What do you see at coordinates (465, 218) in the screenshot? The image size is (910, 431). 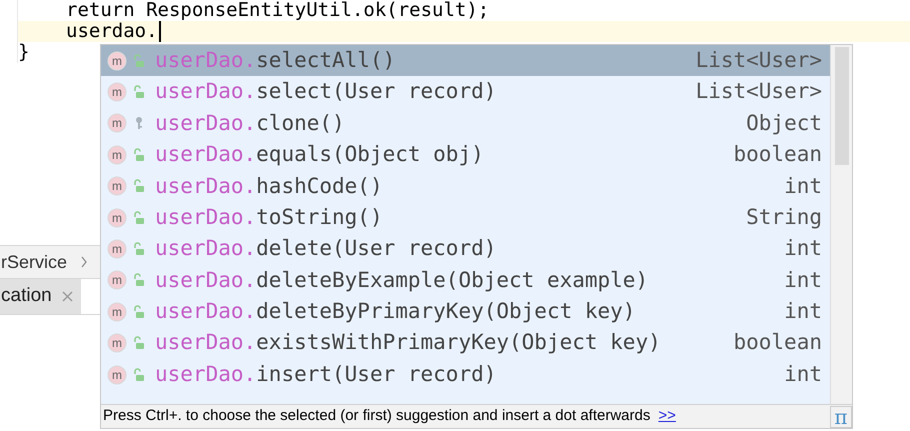 I see `completion-item: m userDao.toString() String` at bounding box center [465, 218].